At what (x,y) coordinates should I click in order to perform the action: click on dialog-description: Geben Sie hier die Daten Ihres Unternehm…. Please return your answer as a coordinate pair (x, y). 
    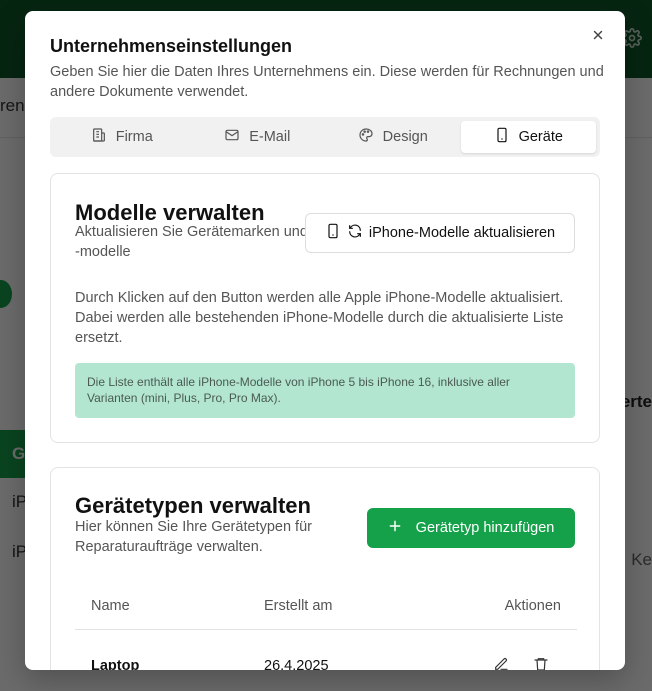
    Looking at the image, I should click on (327, 82).